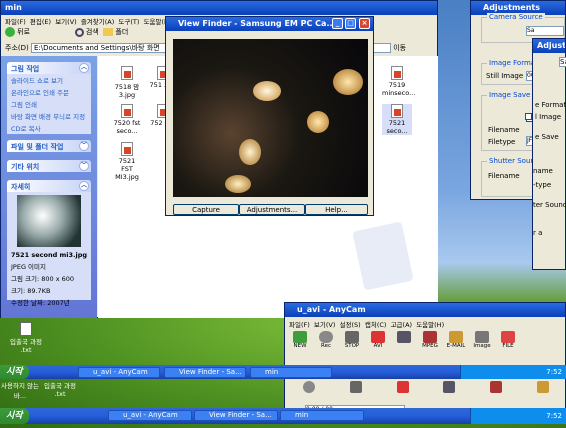  What do you see at coordinates (542, 387) in the screenshot?
I see `email-icon` at bounding box center [542, 387].